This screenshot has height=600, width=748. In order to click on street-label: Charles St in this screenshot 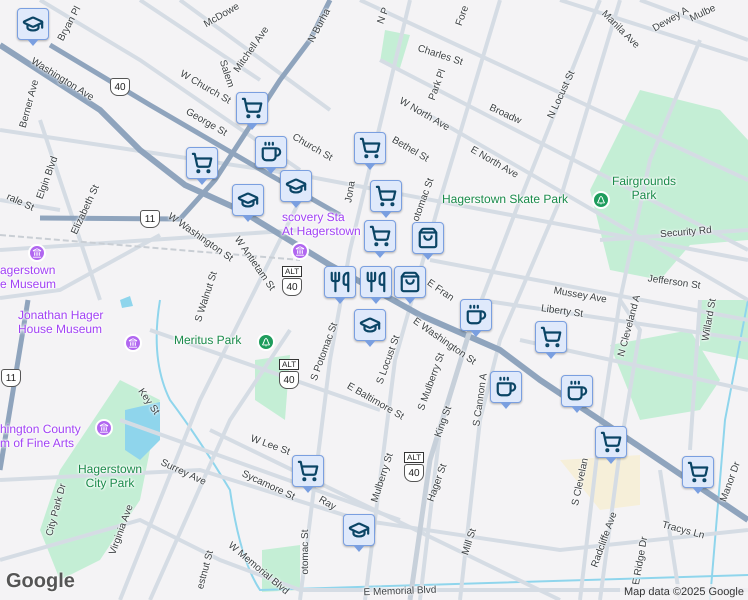, I will do `click(440, 56)`.